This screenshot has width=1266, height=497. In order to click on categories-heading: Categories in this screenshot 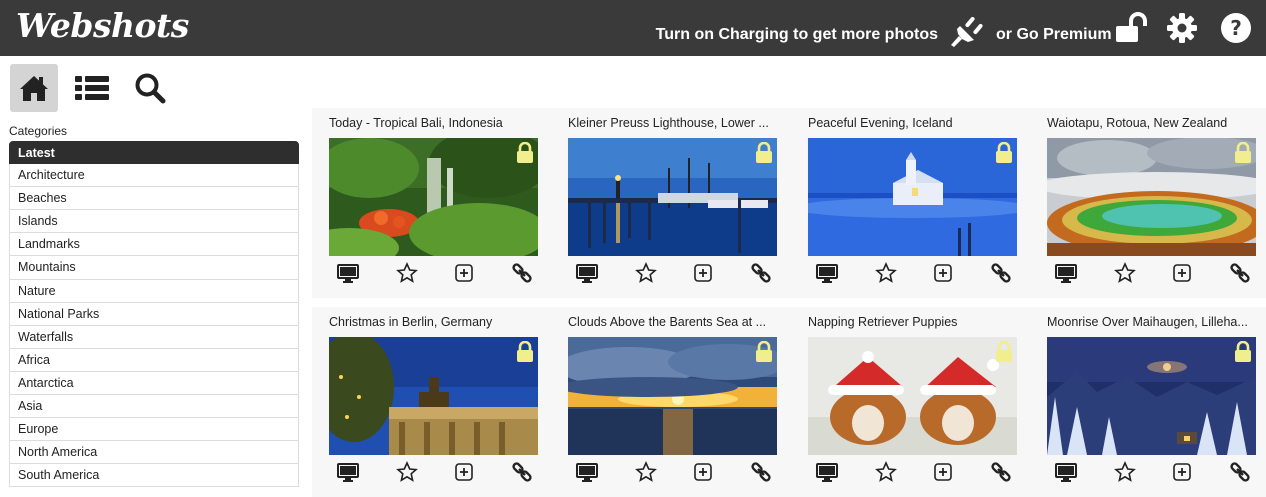, I will do `click(38, 131)`.